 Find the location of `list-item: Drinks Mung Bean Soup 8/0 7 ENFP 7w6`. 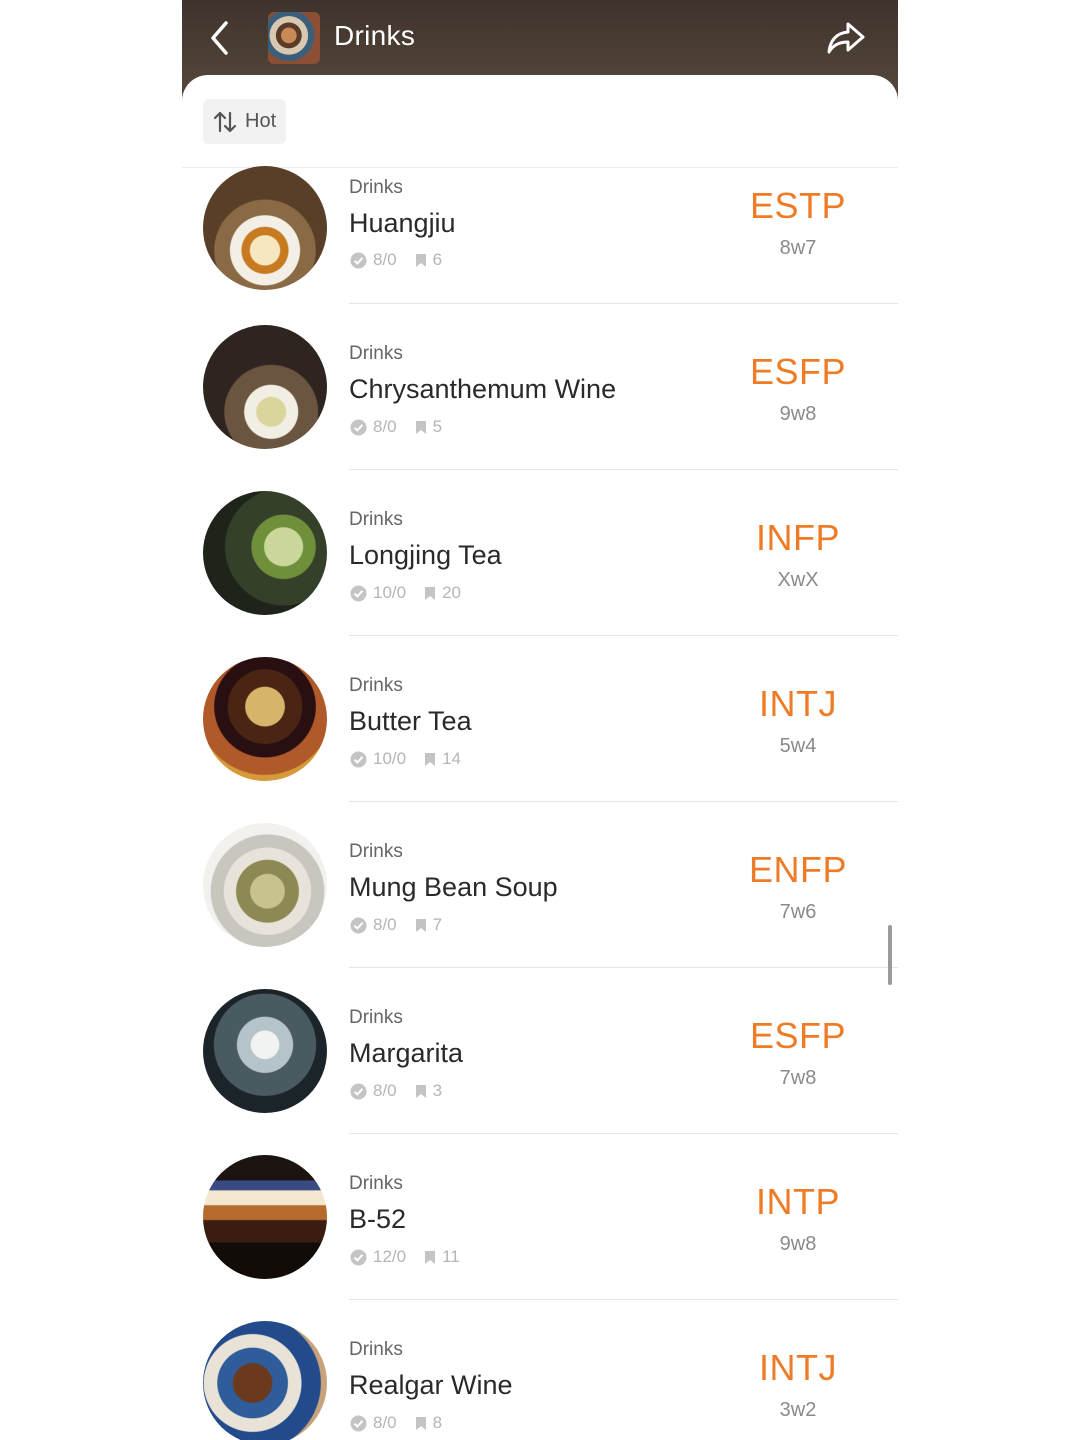

list-item: Drinks Mung Bean Soup 8/0 7 ENFP 7w6 is located at coordinates (540, 885).